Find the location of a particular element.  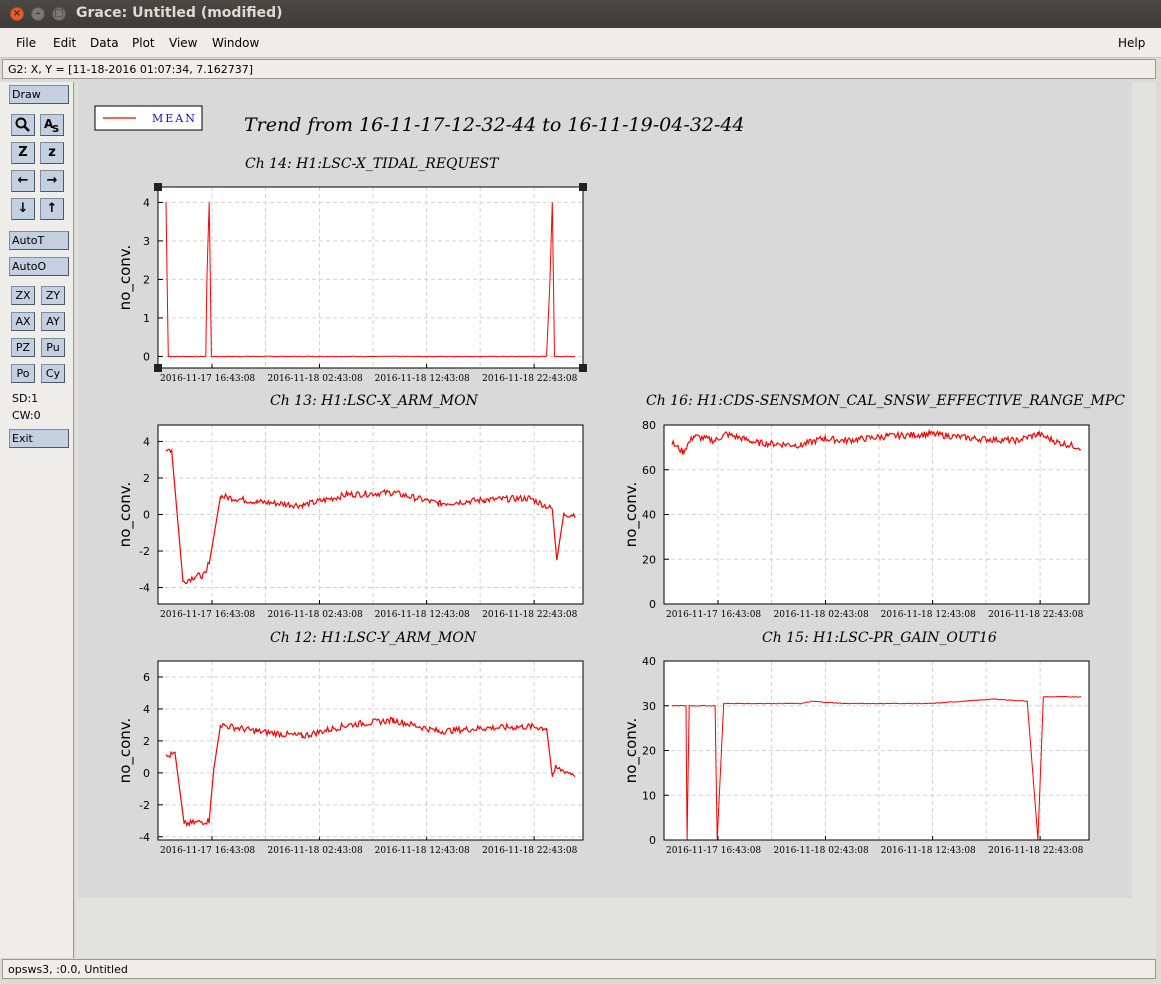

y-tick-label: 60 is located at coordinates (649, 470).